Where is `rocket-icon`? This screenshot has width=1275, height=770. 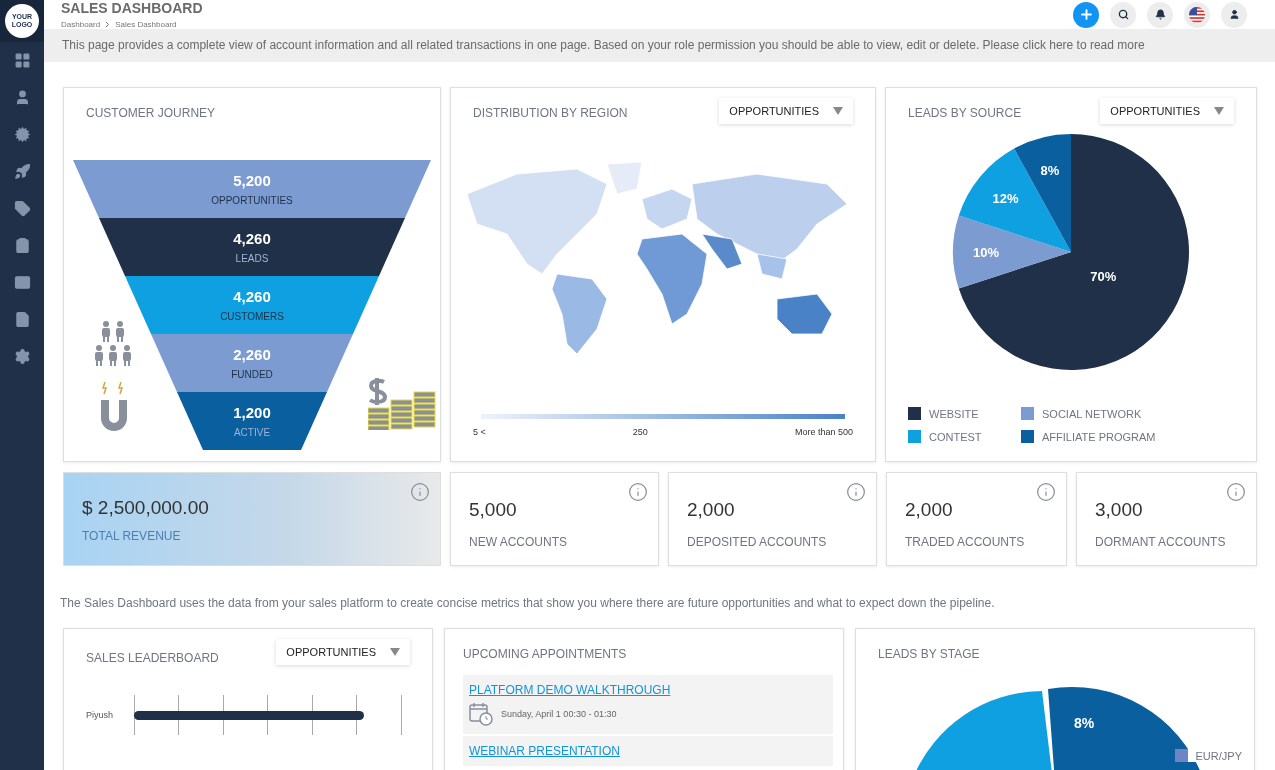
rocket-icon is located at coordinates (22, 171).